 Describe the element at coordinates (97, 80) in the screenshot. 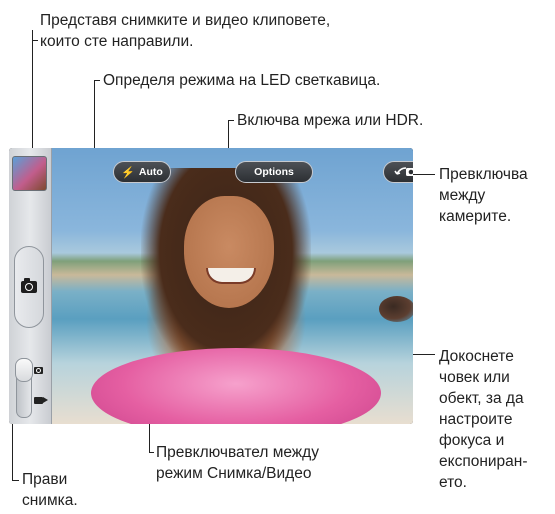

I see `leader-flash-h` at that location.